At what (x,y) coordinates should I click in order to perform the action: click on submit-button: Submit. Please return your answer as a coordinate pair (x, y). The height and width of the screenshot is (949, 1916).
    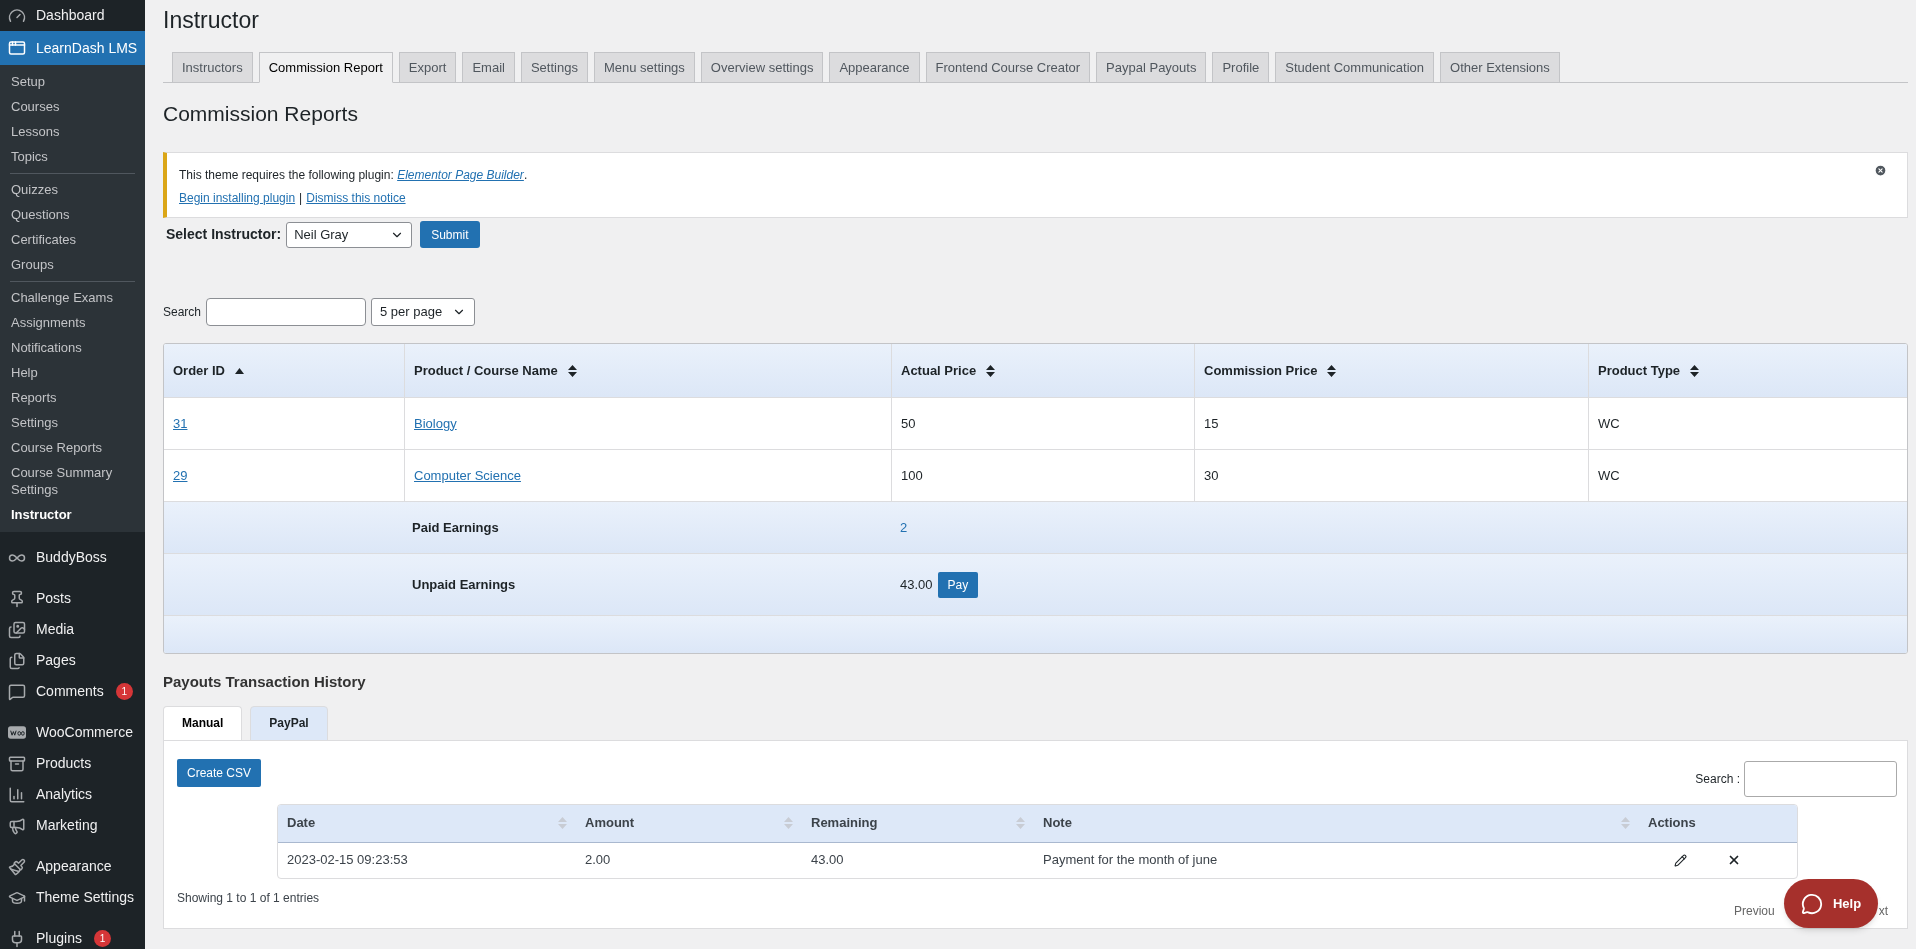
    Looking at the image, I should click on (450, 234).